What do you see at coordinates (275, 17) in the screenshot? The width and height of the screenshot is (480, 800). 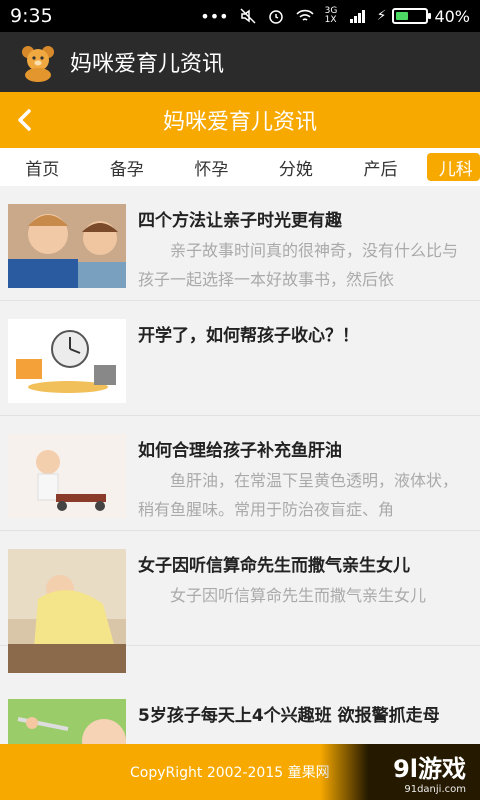 I see `alarm-icon` at bounding box center [275, 17].